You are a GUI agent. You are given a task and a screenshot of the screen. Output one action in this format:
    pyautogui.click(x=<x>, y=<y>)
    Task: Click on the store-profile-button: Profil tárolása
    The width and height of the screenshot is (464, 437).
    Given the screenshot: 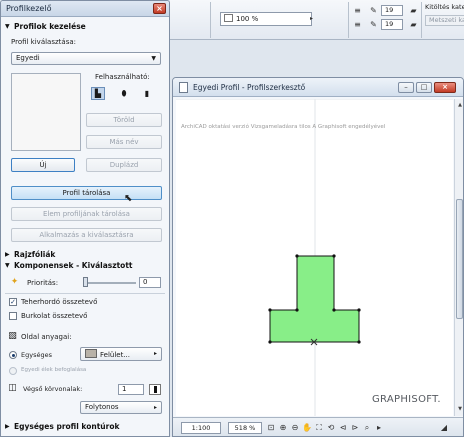 What is the action you would take?
    pyautogui.click(x=86, y=193)
    